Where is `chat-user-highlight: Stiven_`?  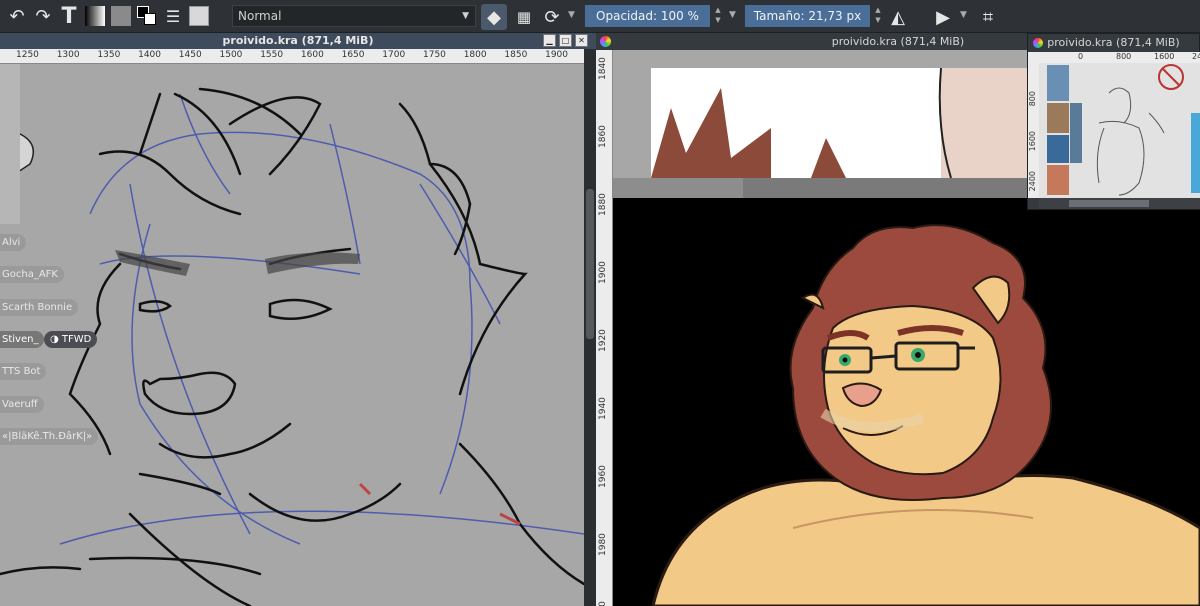
chat-user-highlight: Stiven_ is located at coordinates (22, 339).